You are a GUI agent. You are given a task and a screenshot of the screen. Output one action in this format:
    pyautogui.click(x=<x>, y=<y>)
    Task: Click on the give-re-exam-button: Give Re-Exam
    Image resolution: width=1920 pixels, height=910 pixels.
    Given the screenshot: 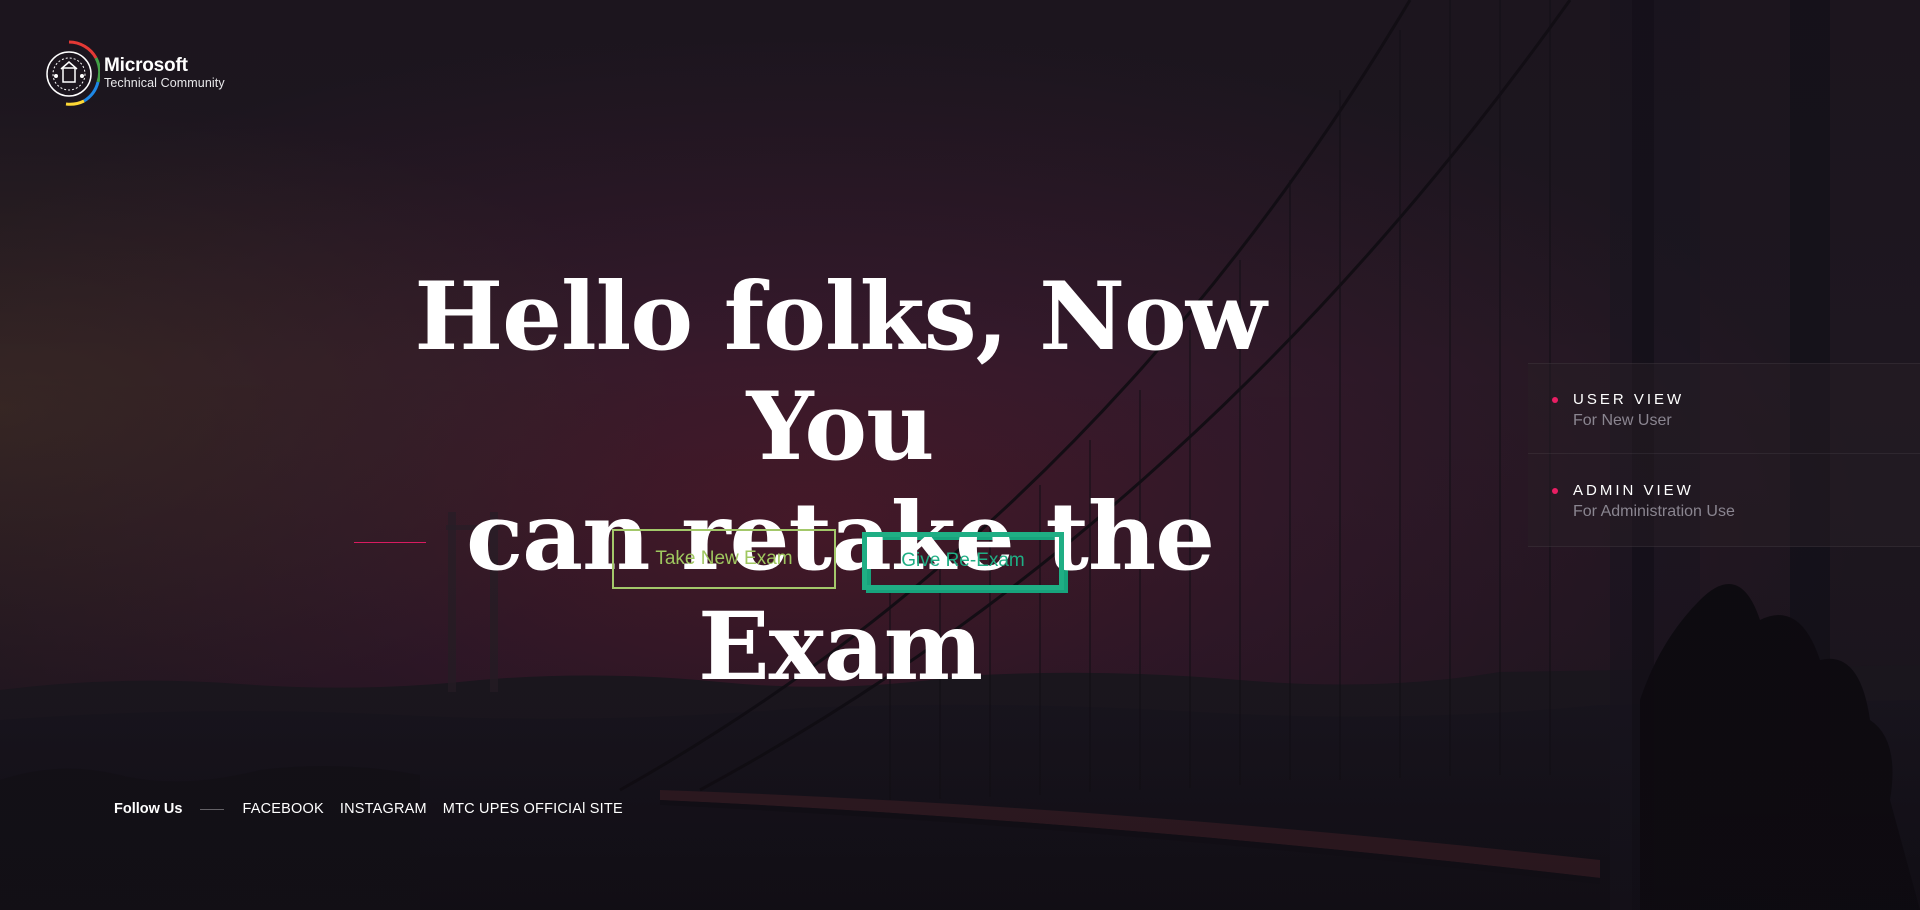 What is the action you would take?
    pyautogui.click(x=963, y=561)
    